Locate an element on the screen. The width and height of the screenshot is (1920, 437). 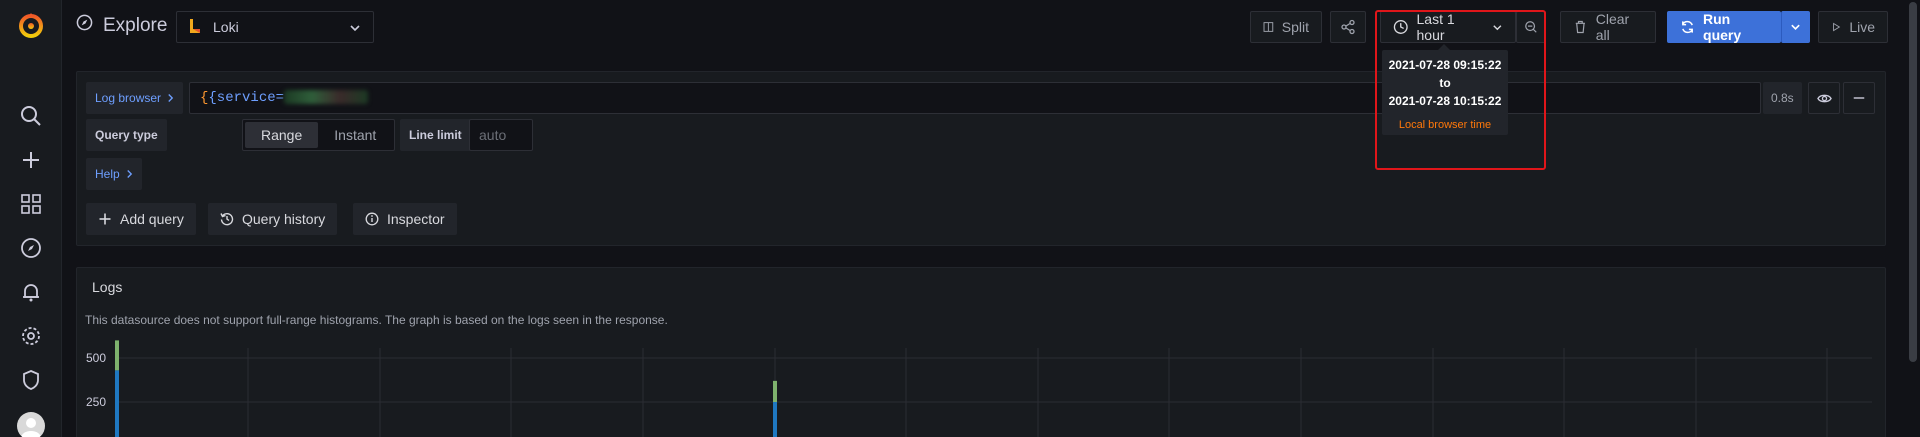
share-button is located at coordinates (1348, 27).